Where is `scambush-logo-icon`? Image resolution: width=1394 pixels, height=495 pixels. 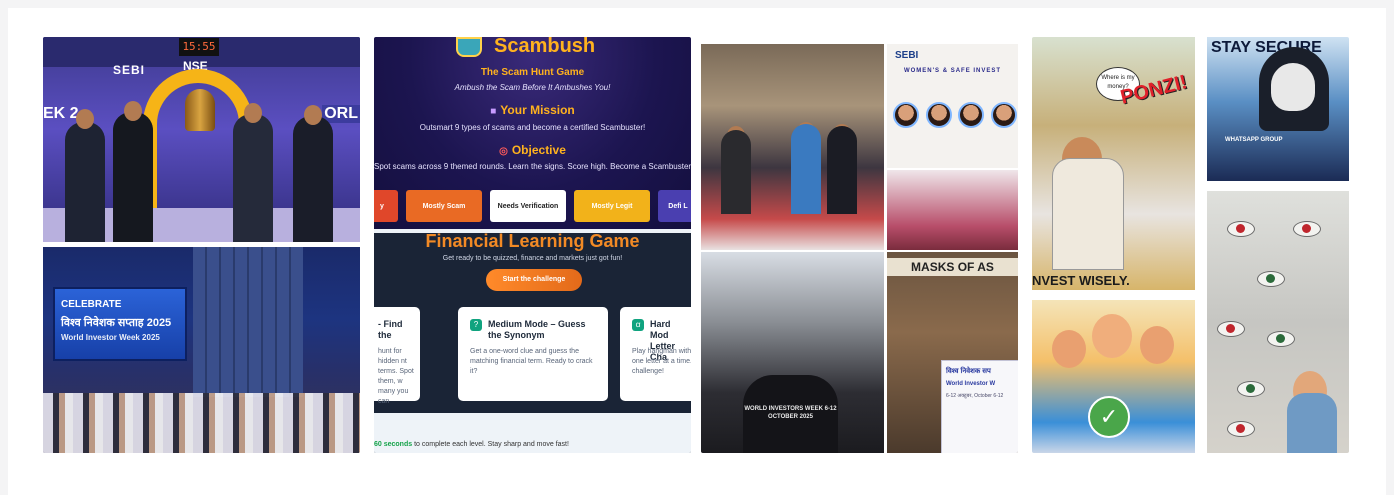
scambush-logo-icon is located at coordinates (469, 47).